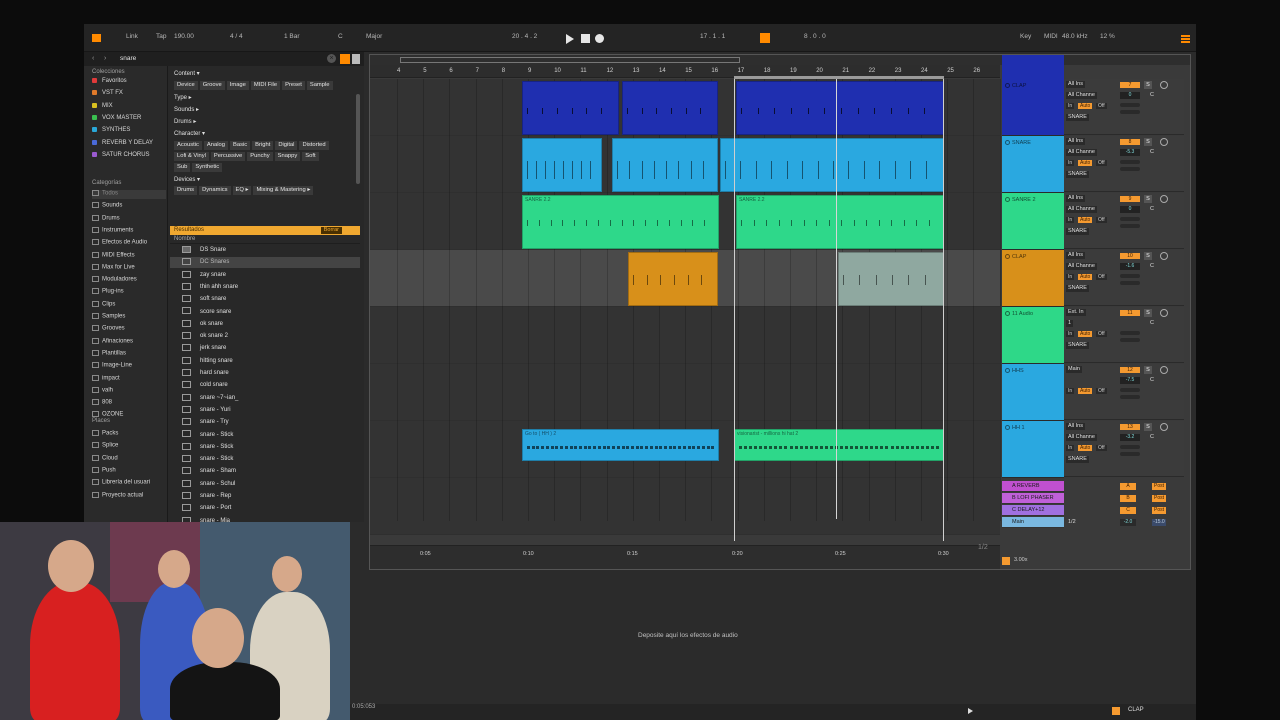 The width and height of the screenshot is (1280, 720). What do you see at coordinates (265, 508) in the screenshot?
I see `result-item: snare - Port` at bounding box center [265, 508].